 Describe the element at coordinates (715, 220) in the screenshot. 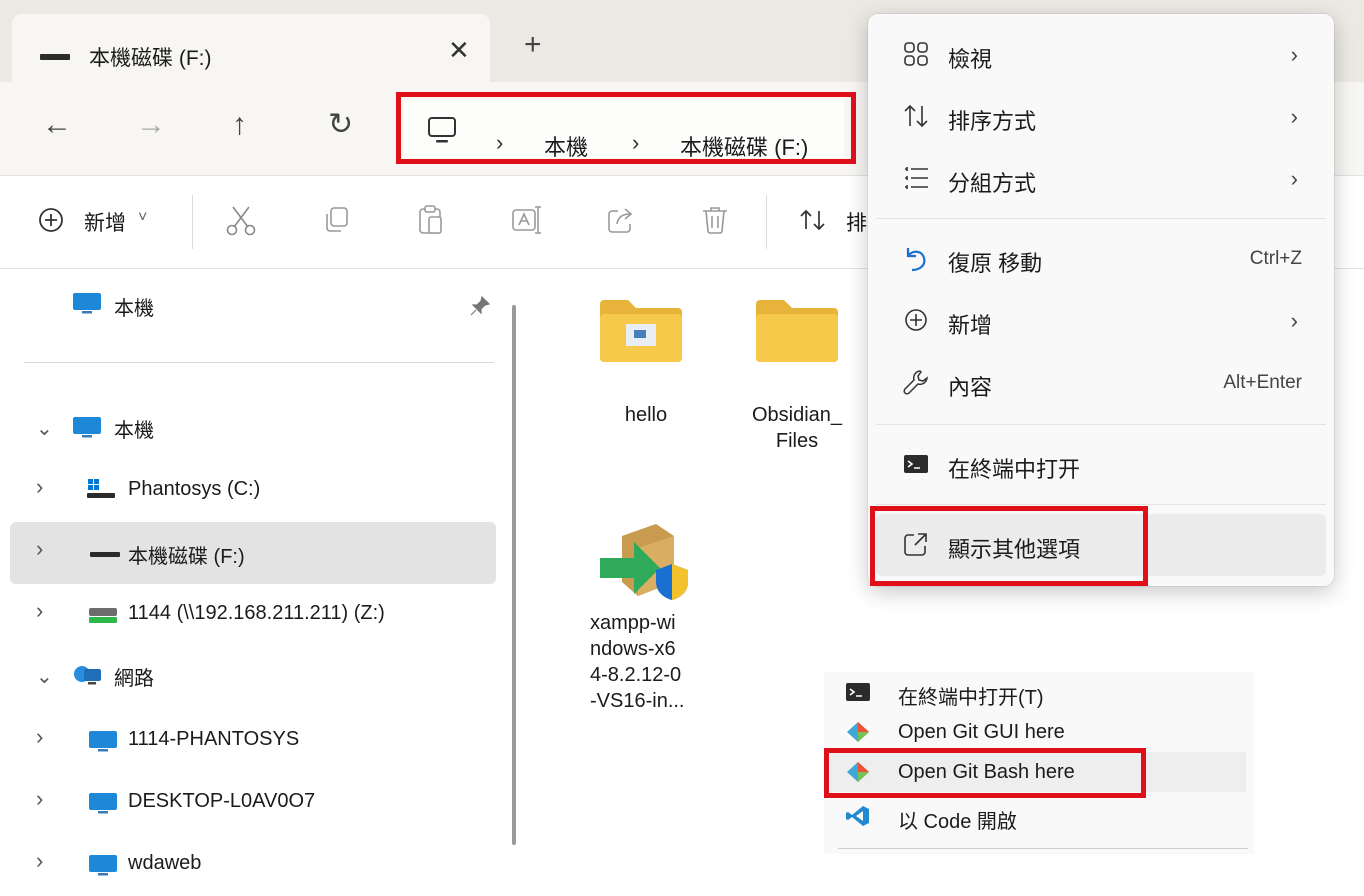

I see `delete-icon` at that location.